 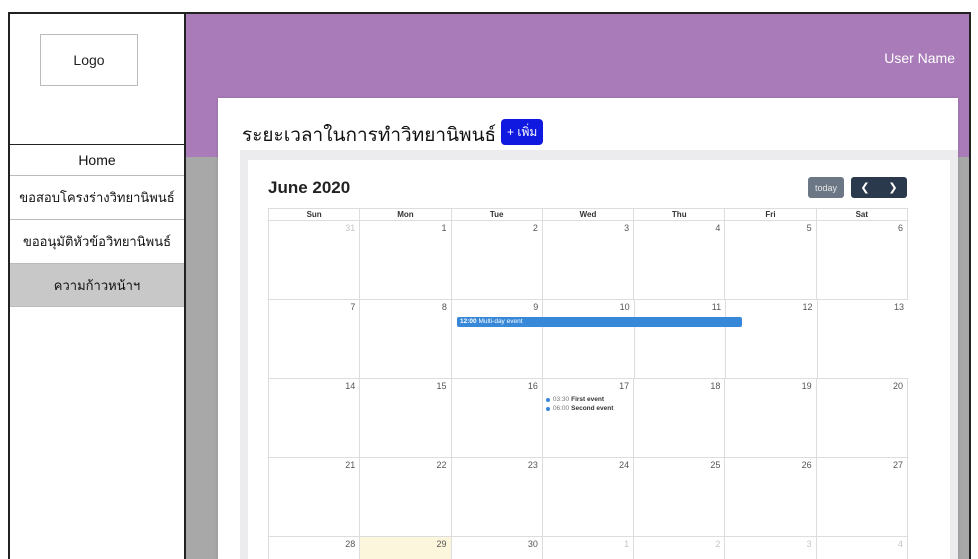 What do you see at coordinates (919, 58) in the screenshot?
I see `user-name: User Name` at bounding box center [919, 58].